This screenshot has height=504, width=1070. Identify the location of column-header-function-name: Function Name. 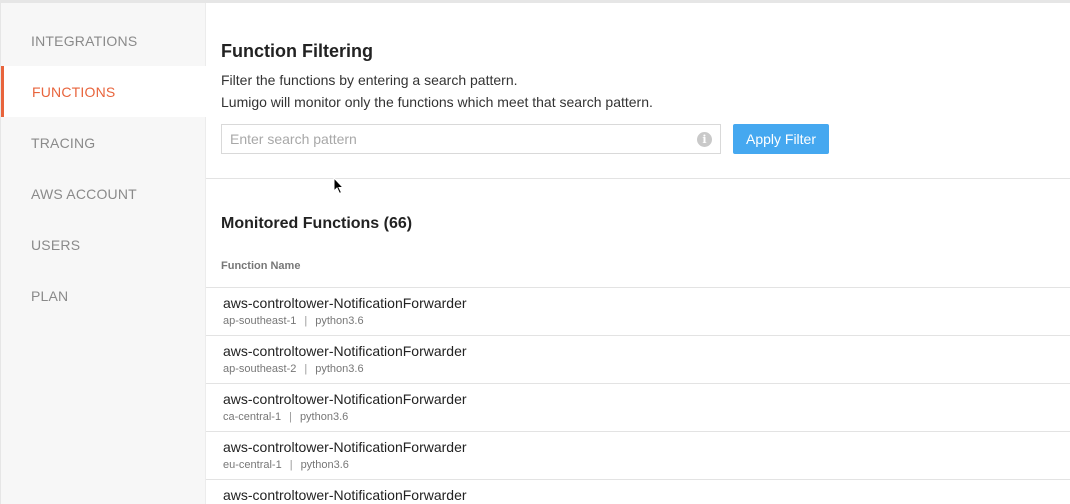
(260, 266).